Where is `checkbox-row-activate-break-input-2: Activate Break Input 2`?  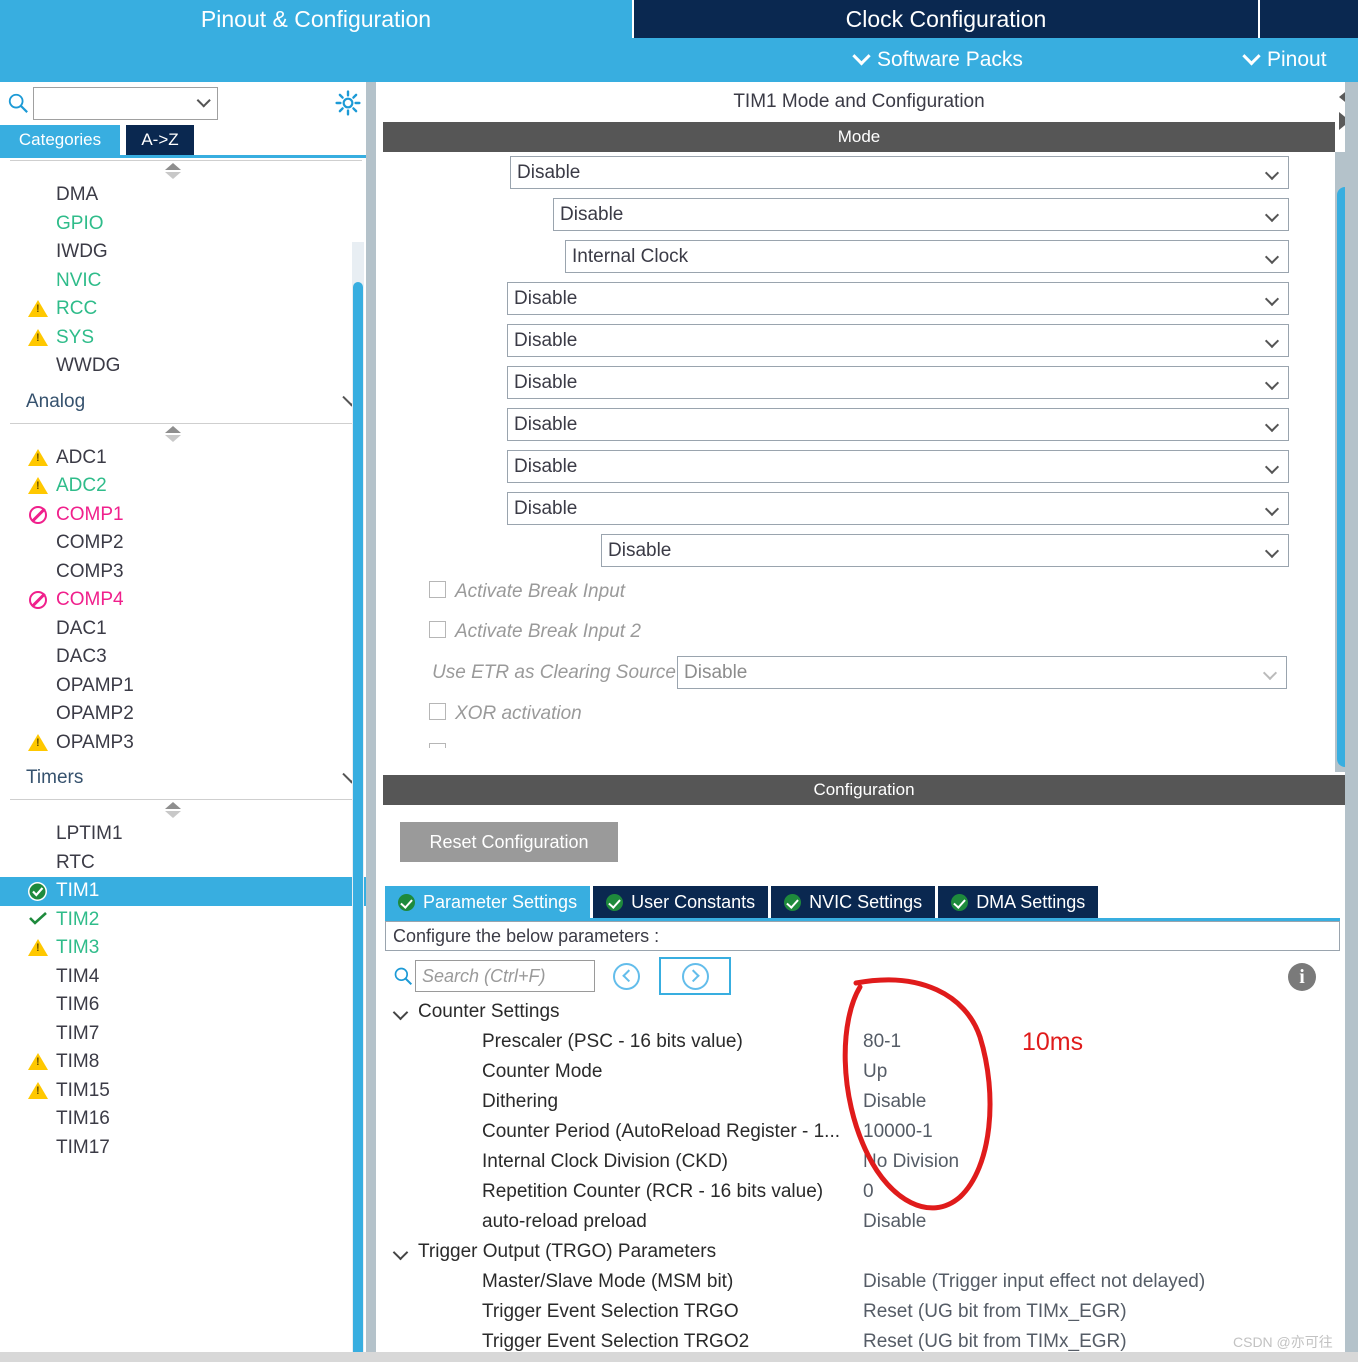 checkbox-row-activate-break-input-2: Activate Break Input 2 is located at coordinates (859, 632).